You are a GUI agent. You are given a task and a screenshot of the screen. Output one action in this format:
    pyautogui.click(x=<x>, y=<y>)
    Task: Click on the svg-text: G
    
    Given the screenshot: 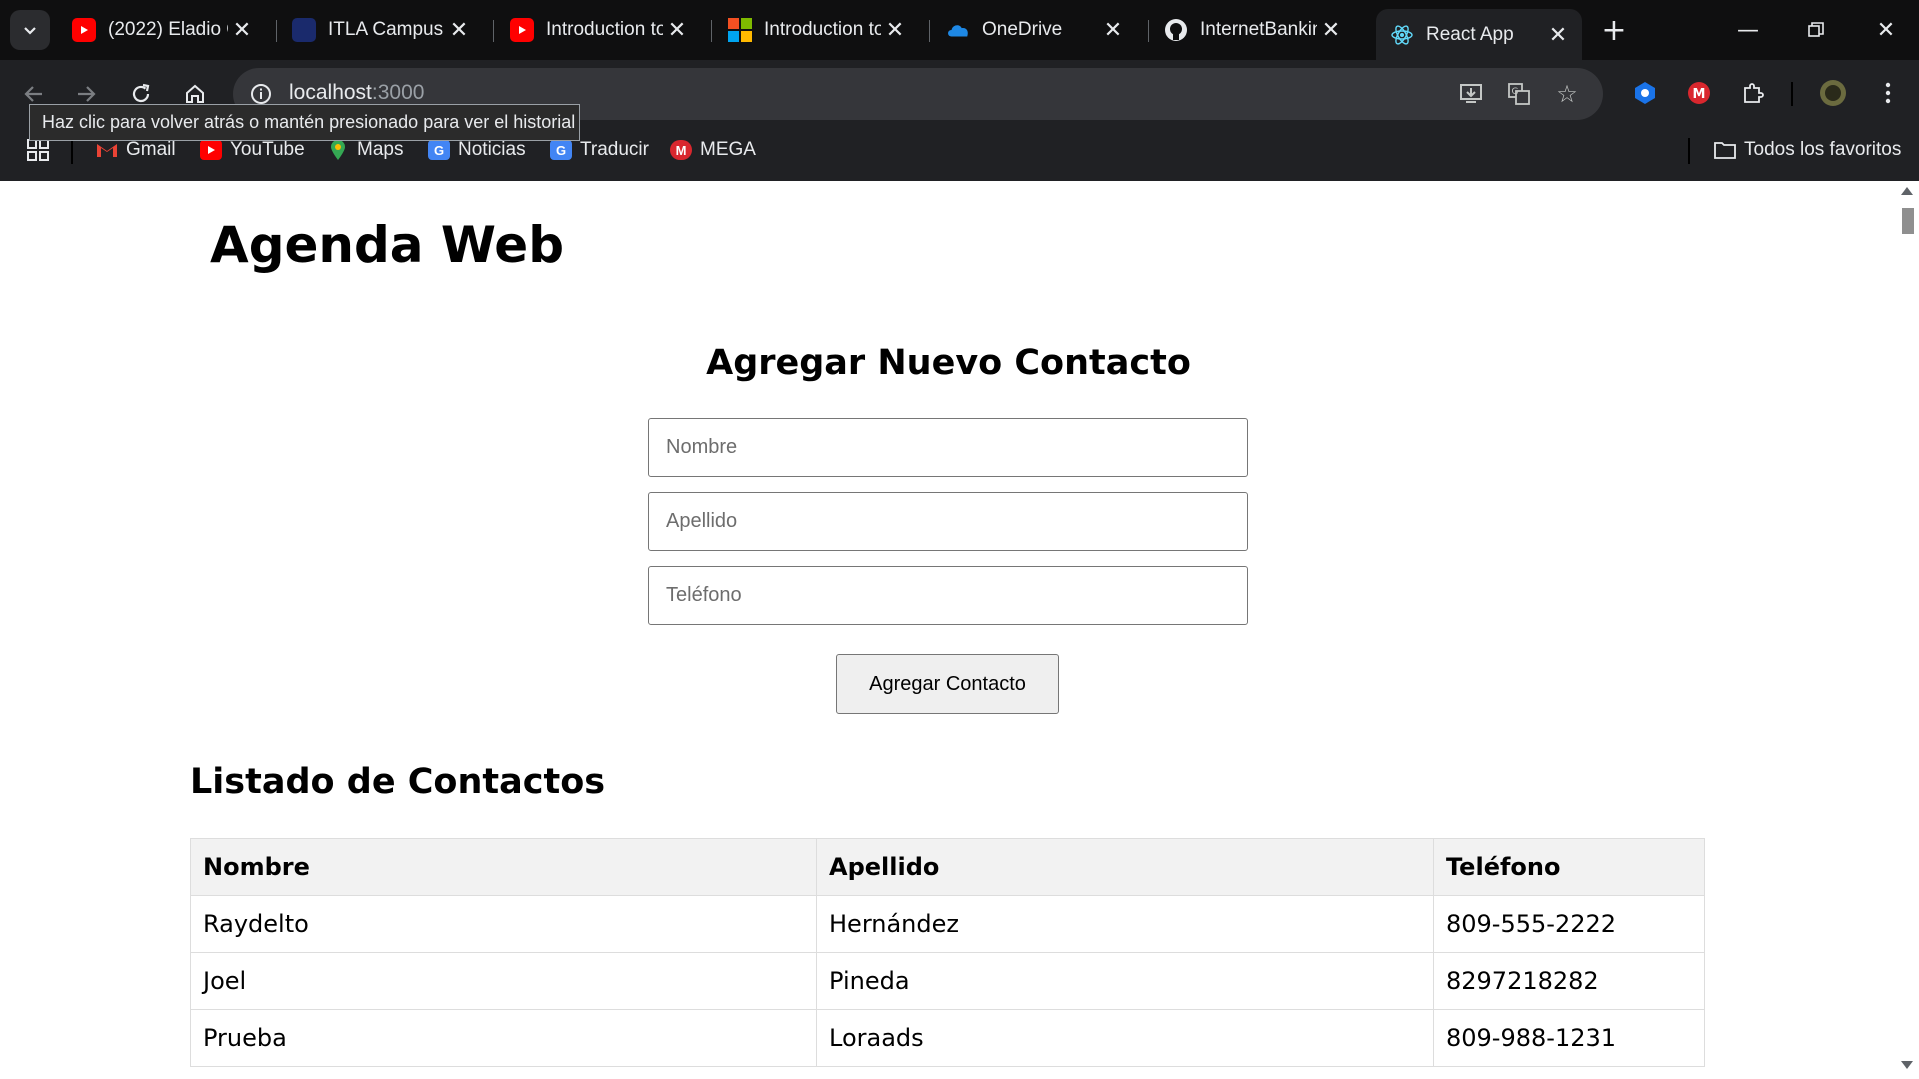 What is the action you would take?
    pyautogui.click(x=1515, y=92)
    